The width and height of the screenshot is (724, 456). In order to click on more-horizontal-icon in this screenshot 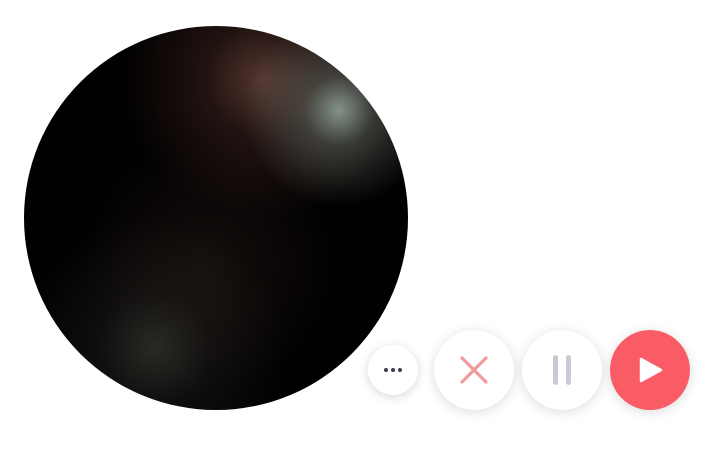, I will do `click(393, 370)`.